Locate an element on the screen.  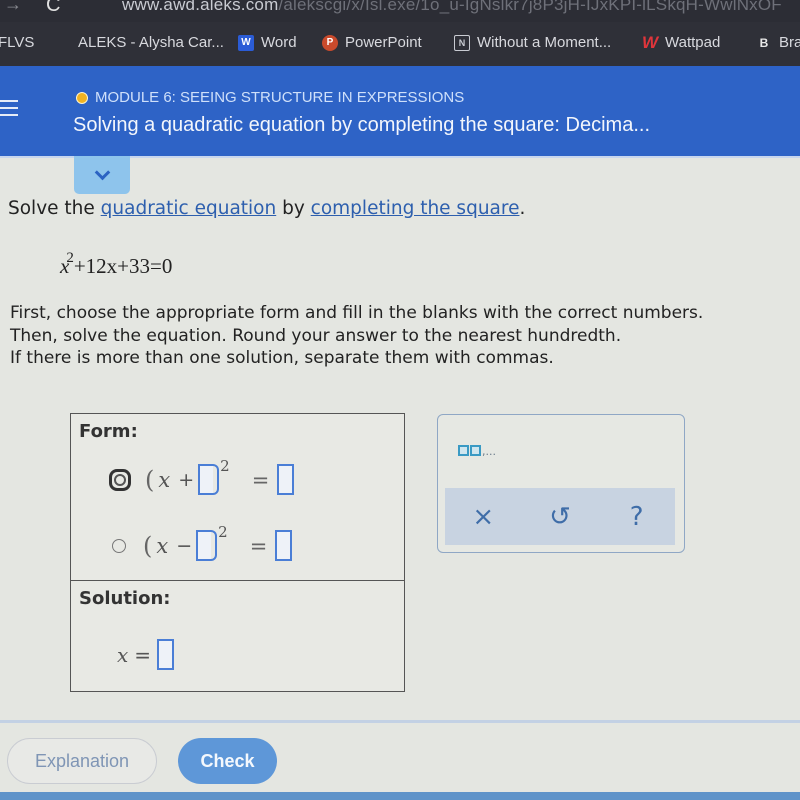
prompt-text: . is located at coordinates (522, 208).